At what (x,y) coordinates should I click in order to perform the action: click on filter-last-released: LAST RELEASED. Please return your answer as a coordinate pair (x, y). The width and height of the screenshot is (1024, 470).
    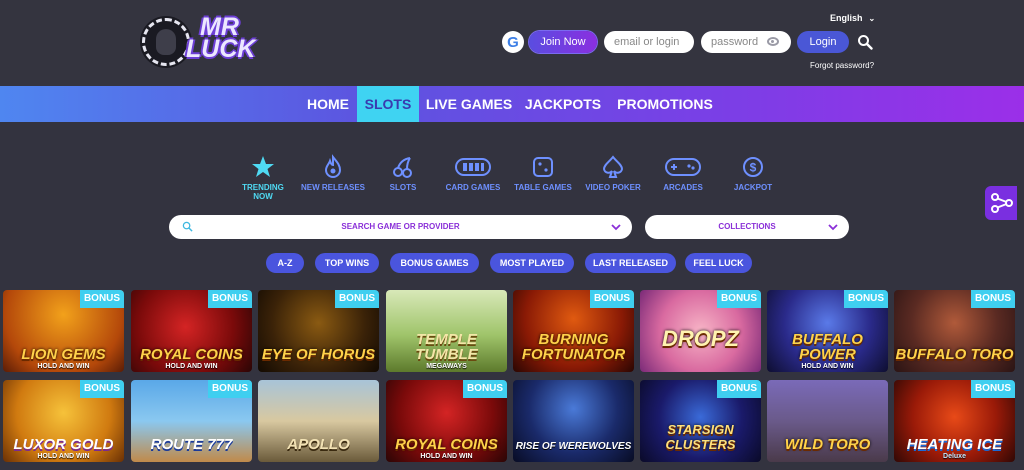
    Looking at the image, I should click on (630, 263).